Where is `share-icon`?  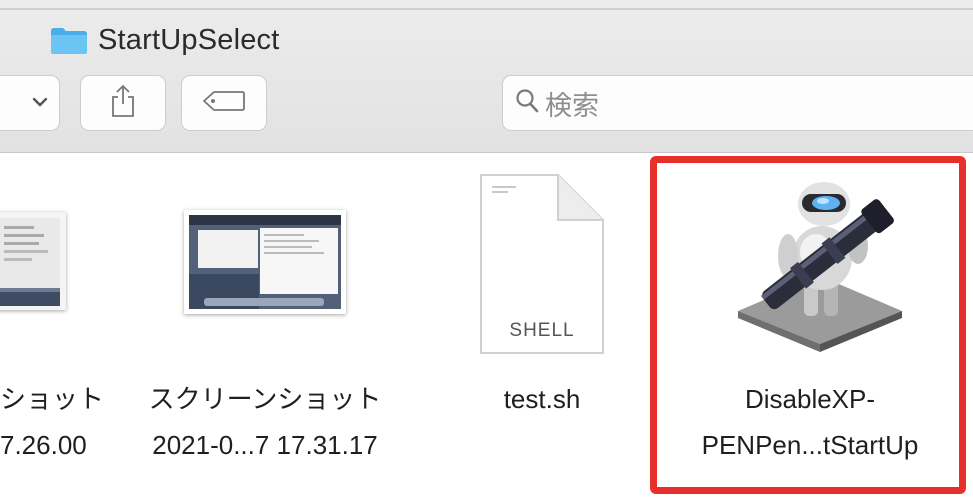
share-icon is located at coordinates (123, 103).